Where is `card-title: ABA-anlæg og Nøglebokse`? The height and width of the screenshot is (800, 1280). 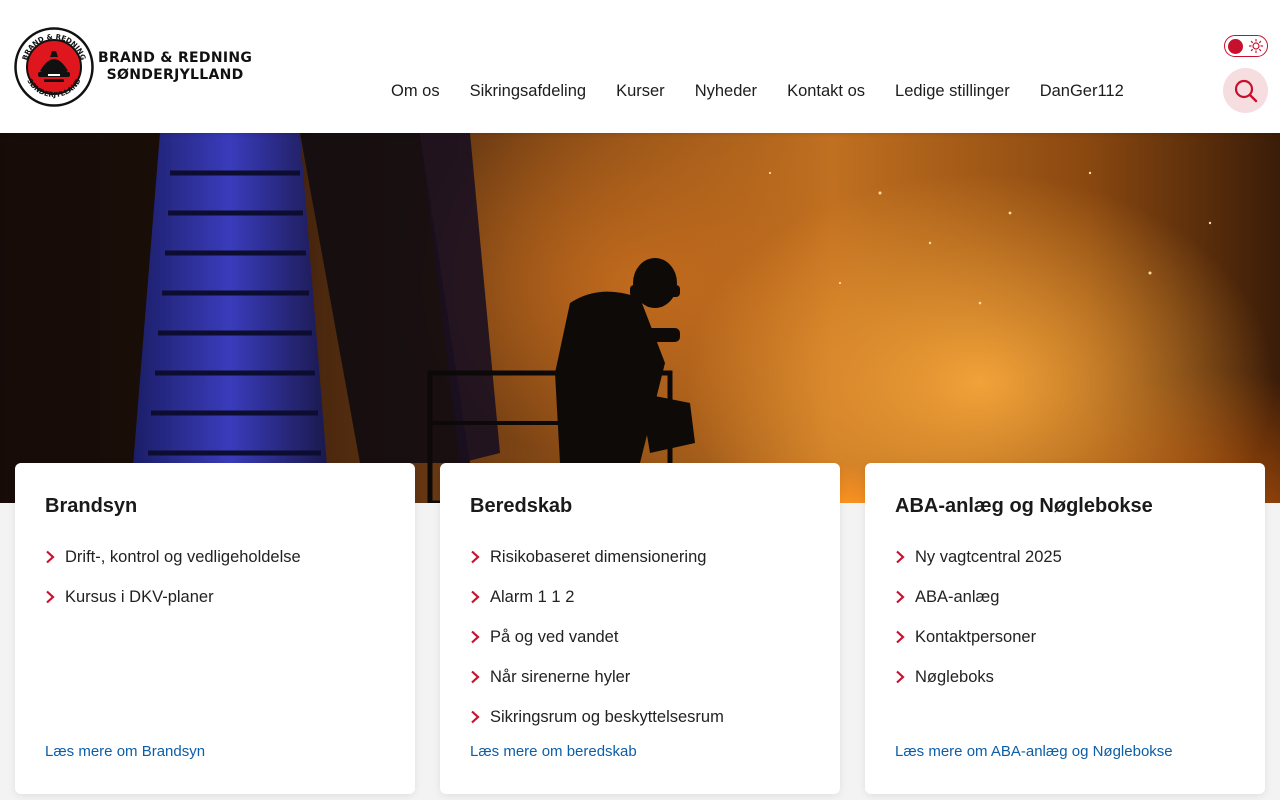 card-title: ABA-anlæg og Nøglebokse is located at coordinates (1024, 506).